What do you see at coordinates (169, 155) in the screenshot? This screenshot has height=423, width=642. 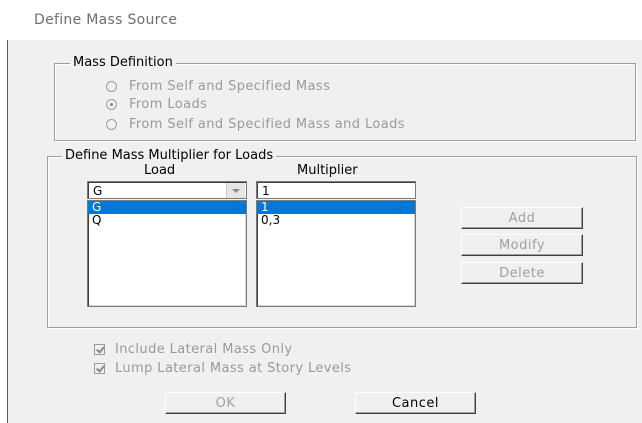 I see `mass-multiplier-title: Define Mass Multiplier for Loads` at bounding box center [169, 155].